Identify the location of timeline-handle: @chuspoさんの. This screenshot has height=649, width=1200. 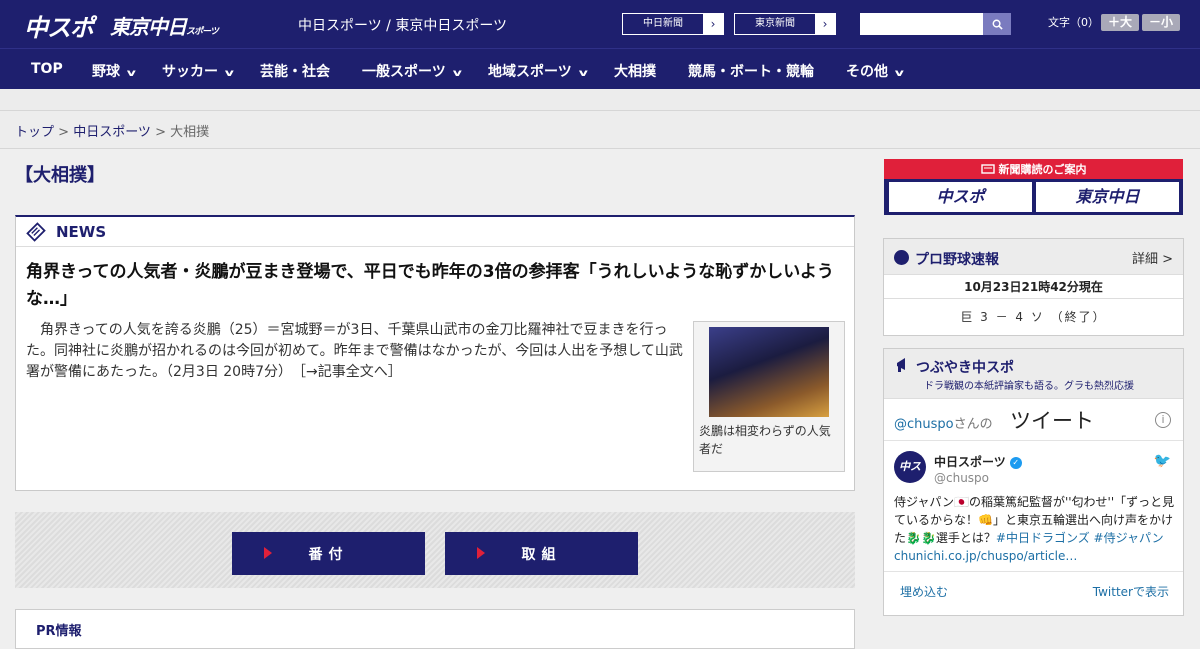
(943, 422).